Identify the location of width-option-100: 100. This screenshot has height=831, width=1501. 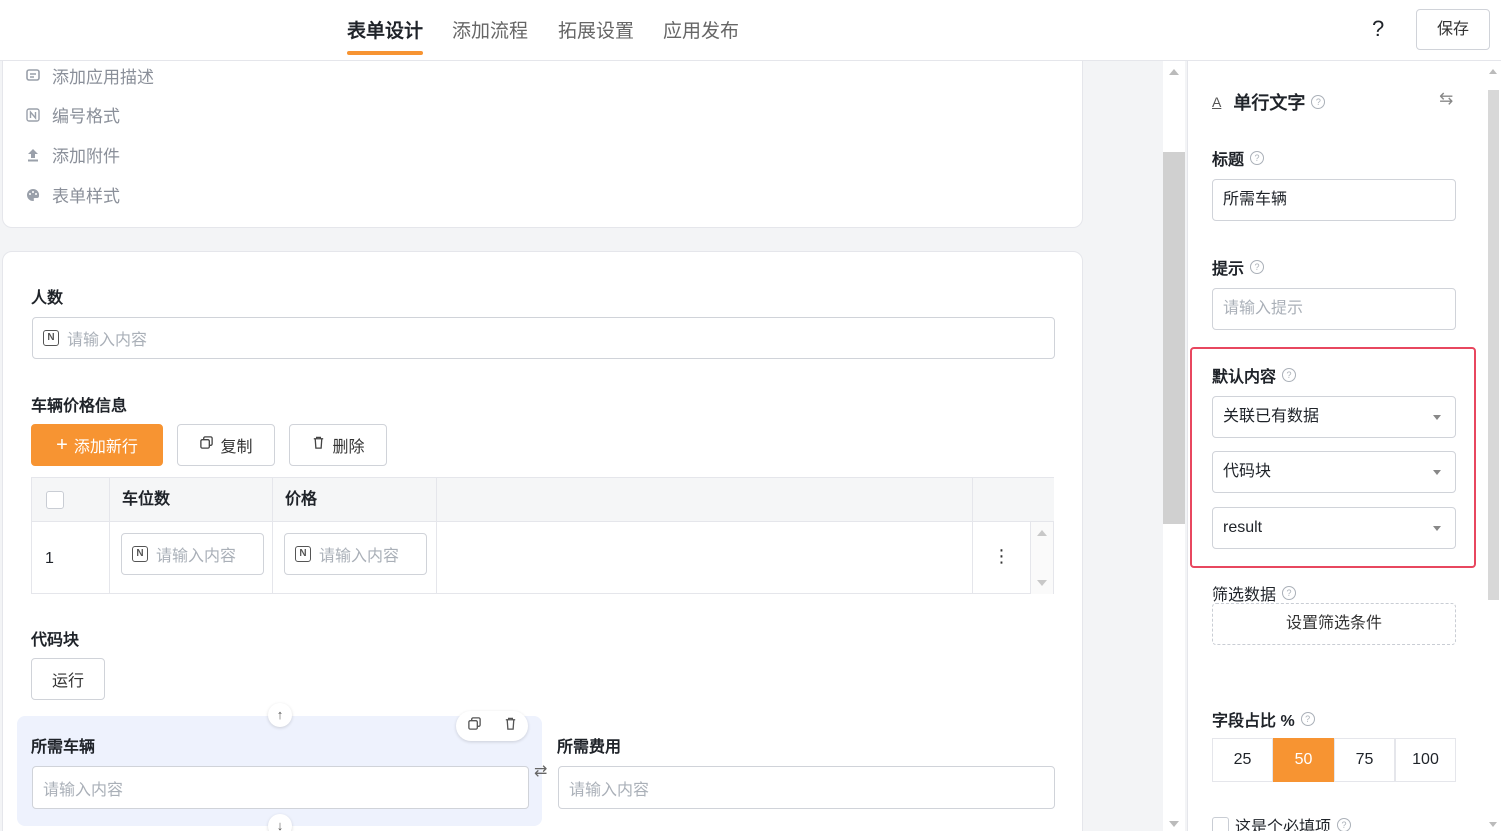
(1425, 760).